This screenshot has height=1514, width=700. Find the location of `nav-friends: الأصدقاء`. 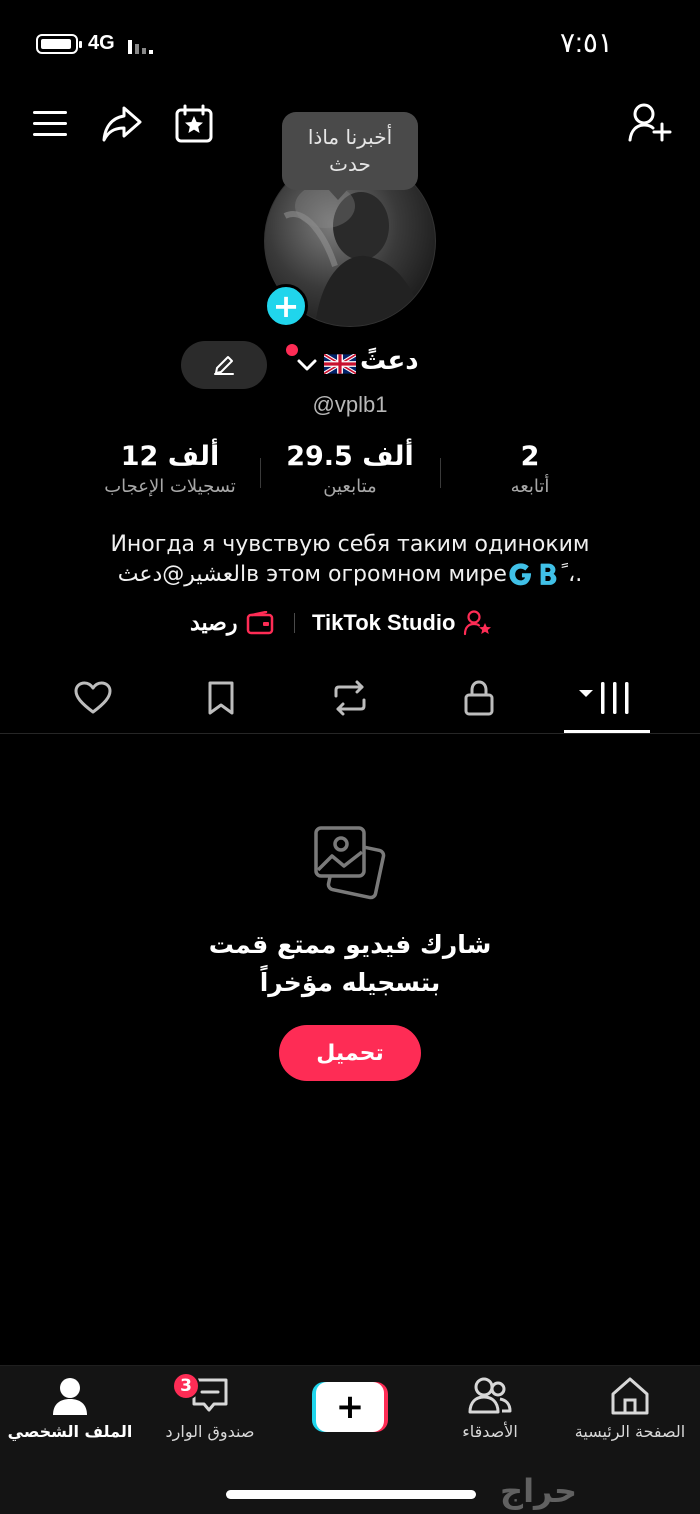

nav-friends: الأصدقاء is located at coordinates (490, 1416).